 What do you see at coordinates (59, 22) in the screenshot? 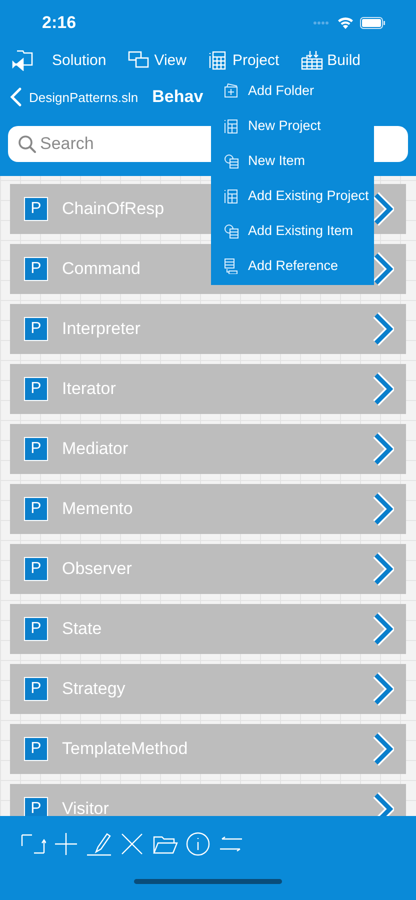
I see `status-time: 2:16` at bounding box center [59, 22].